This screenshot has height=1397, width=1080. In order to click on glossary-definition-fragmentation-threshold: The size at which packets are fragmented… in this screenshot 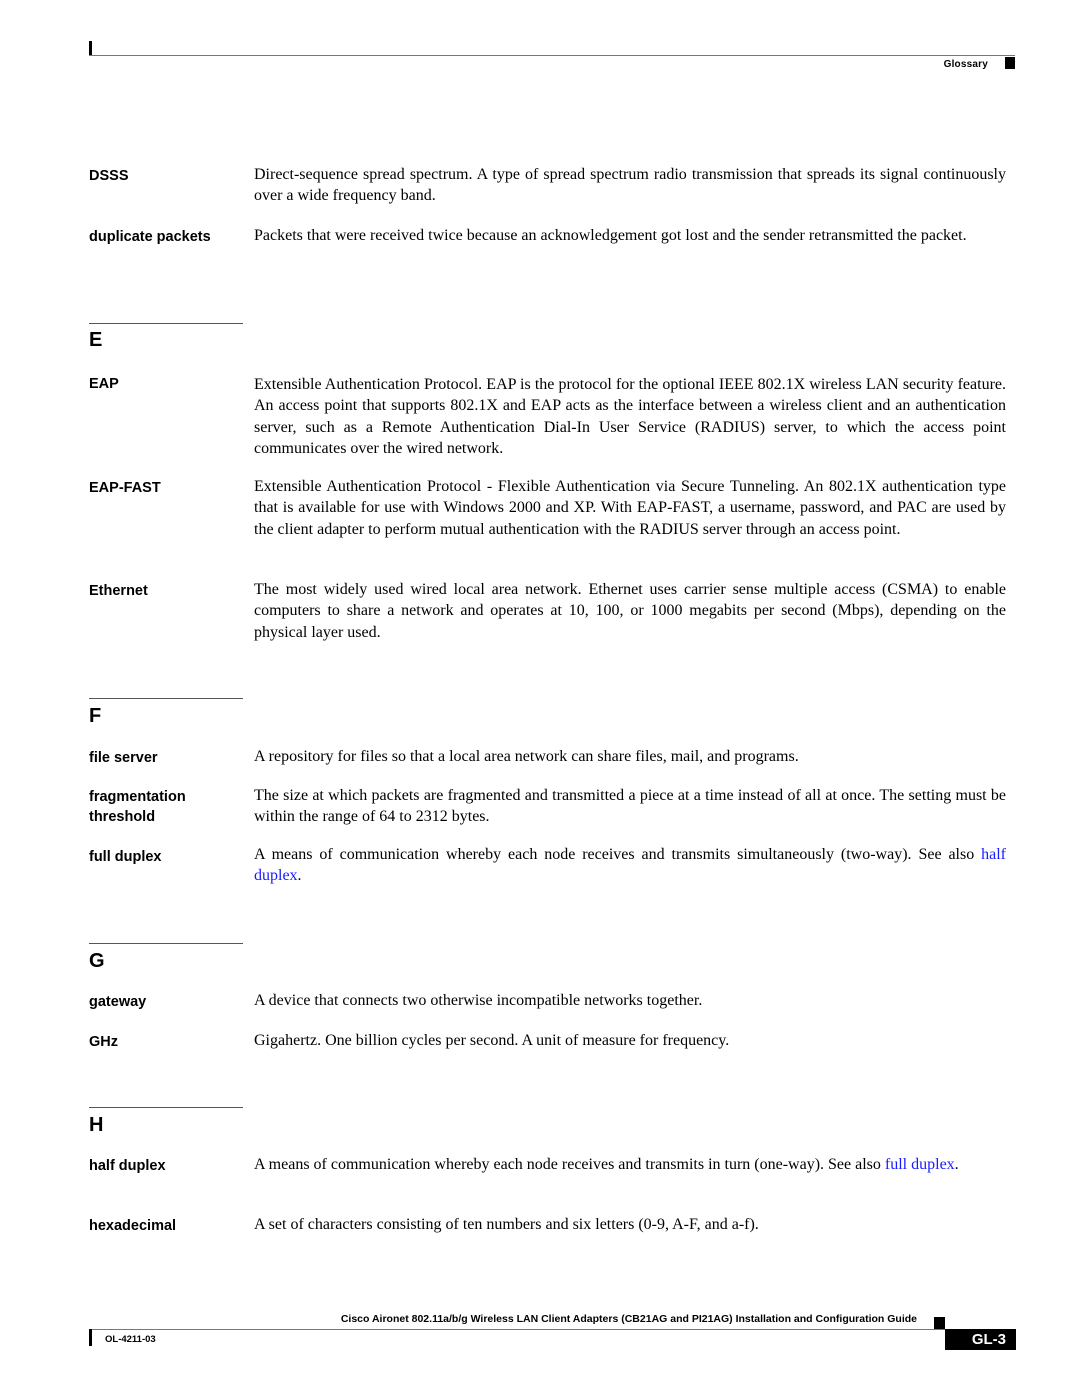, I will do `click(630, 806)`.